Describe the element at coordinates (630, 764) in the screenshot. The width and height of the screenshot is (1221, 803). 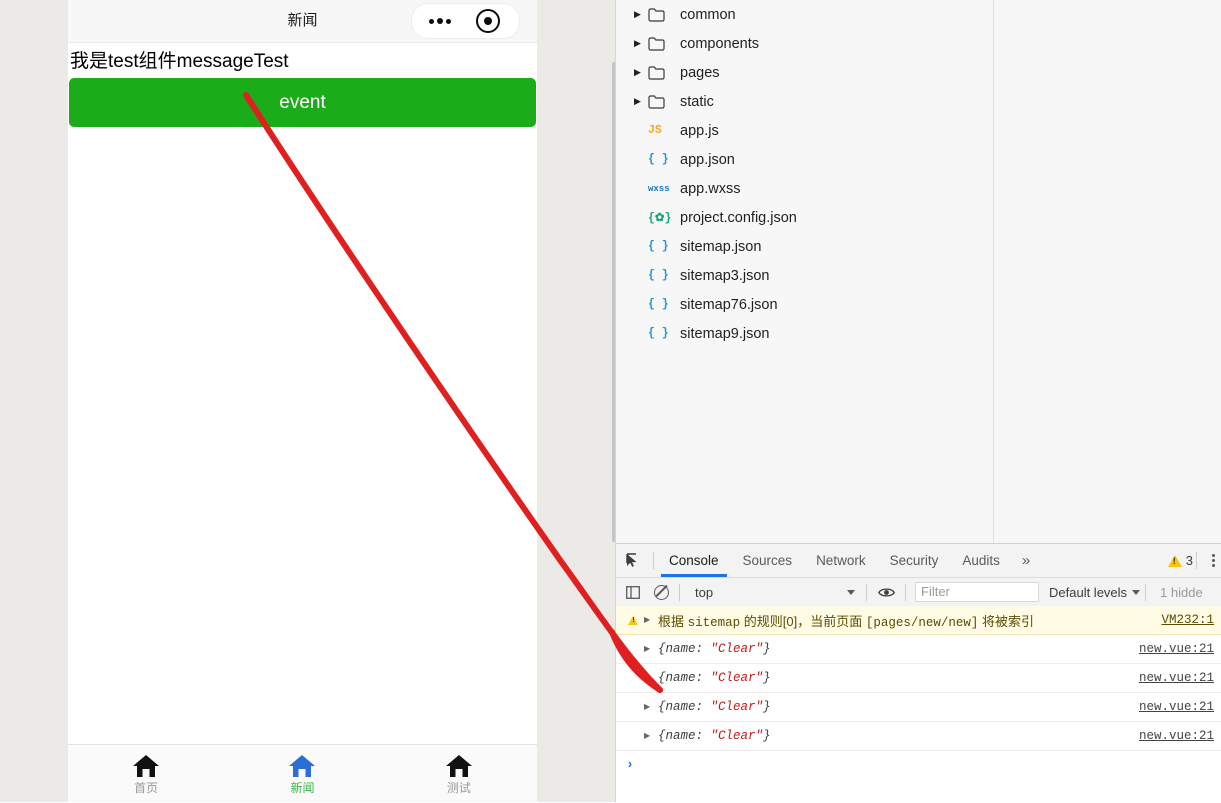
I see `prompt-chevron-icon: ›` at that location.